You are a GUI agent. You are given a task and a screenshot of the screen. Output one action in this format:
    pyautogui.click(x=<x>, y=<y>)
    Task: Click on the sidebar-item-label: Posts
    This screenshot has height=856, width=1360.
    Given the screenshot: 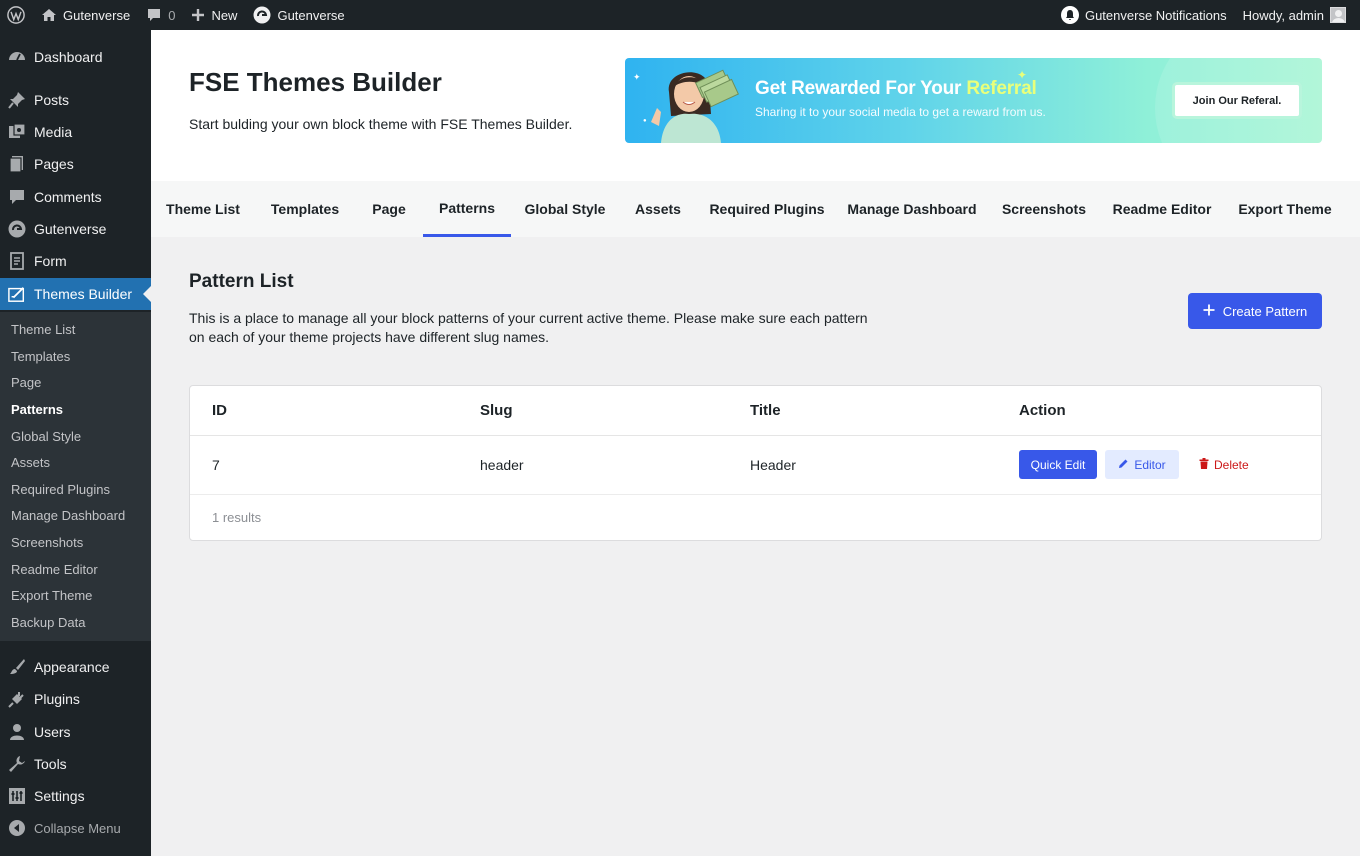 What is the action you would take?
    pyautogui.click(x=52, y=100)
    